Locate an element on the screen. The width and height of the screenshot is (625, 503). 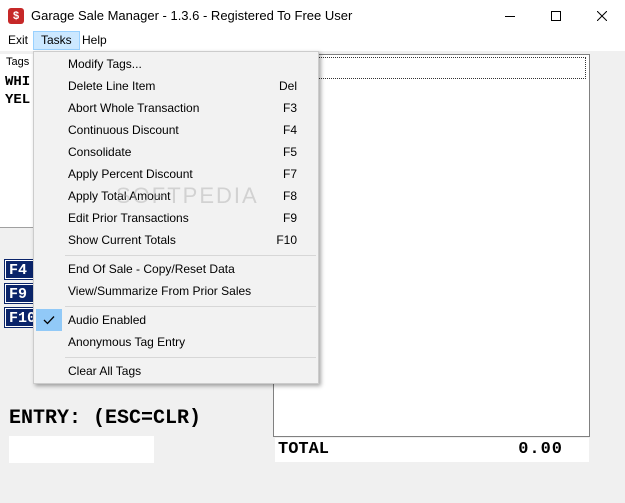
close-button is located at coordinates (602, 15).